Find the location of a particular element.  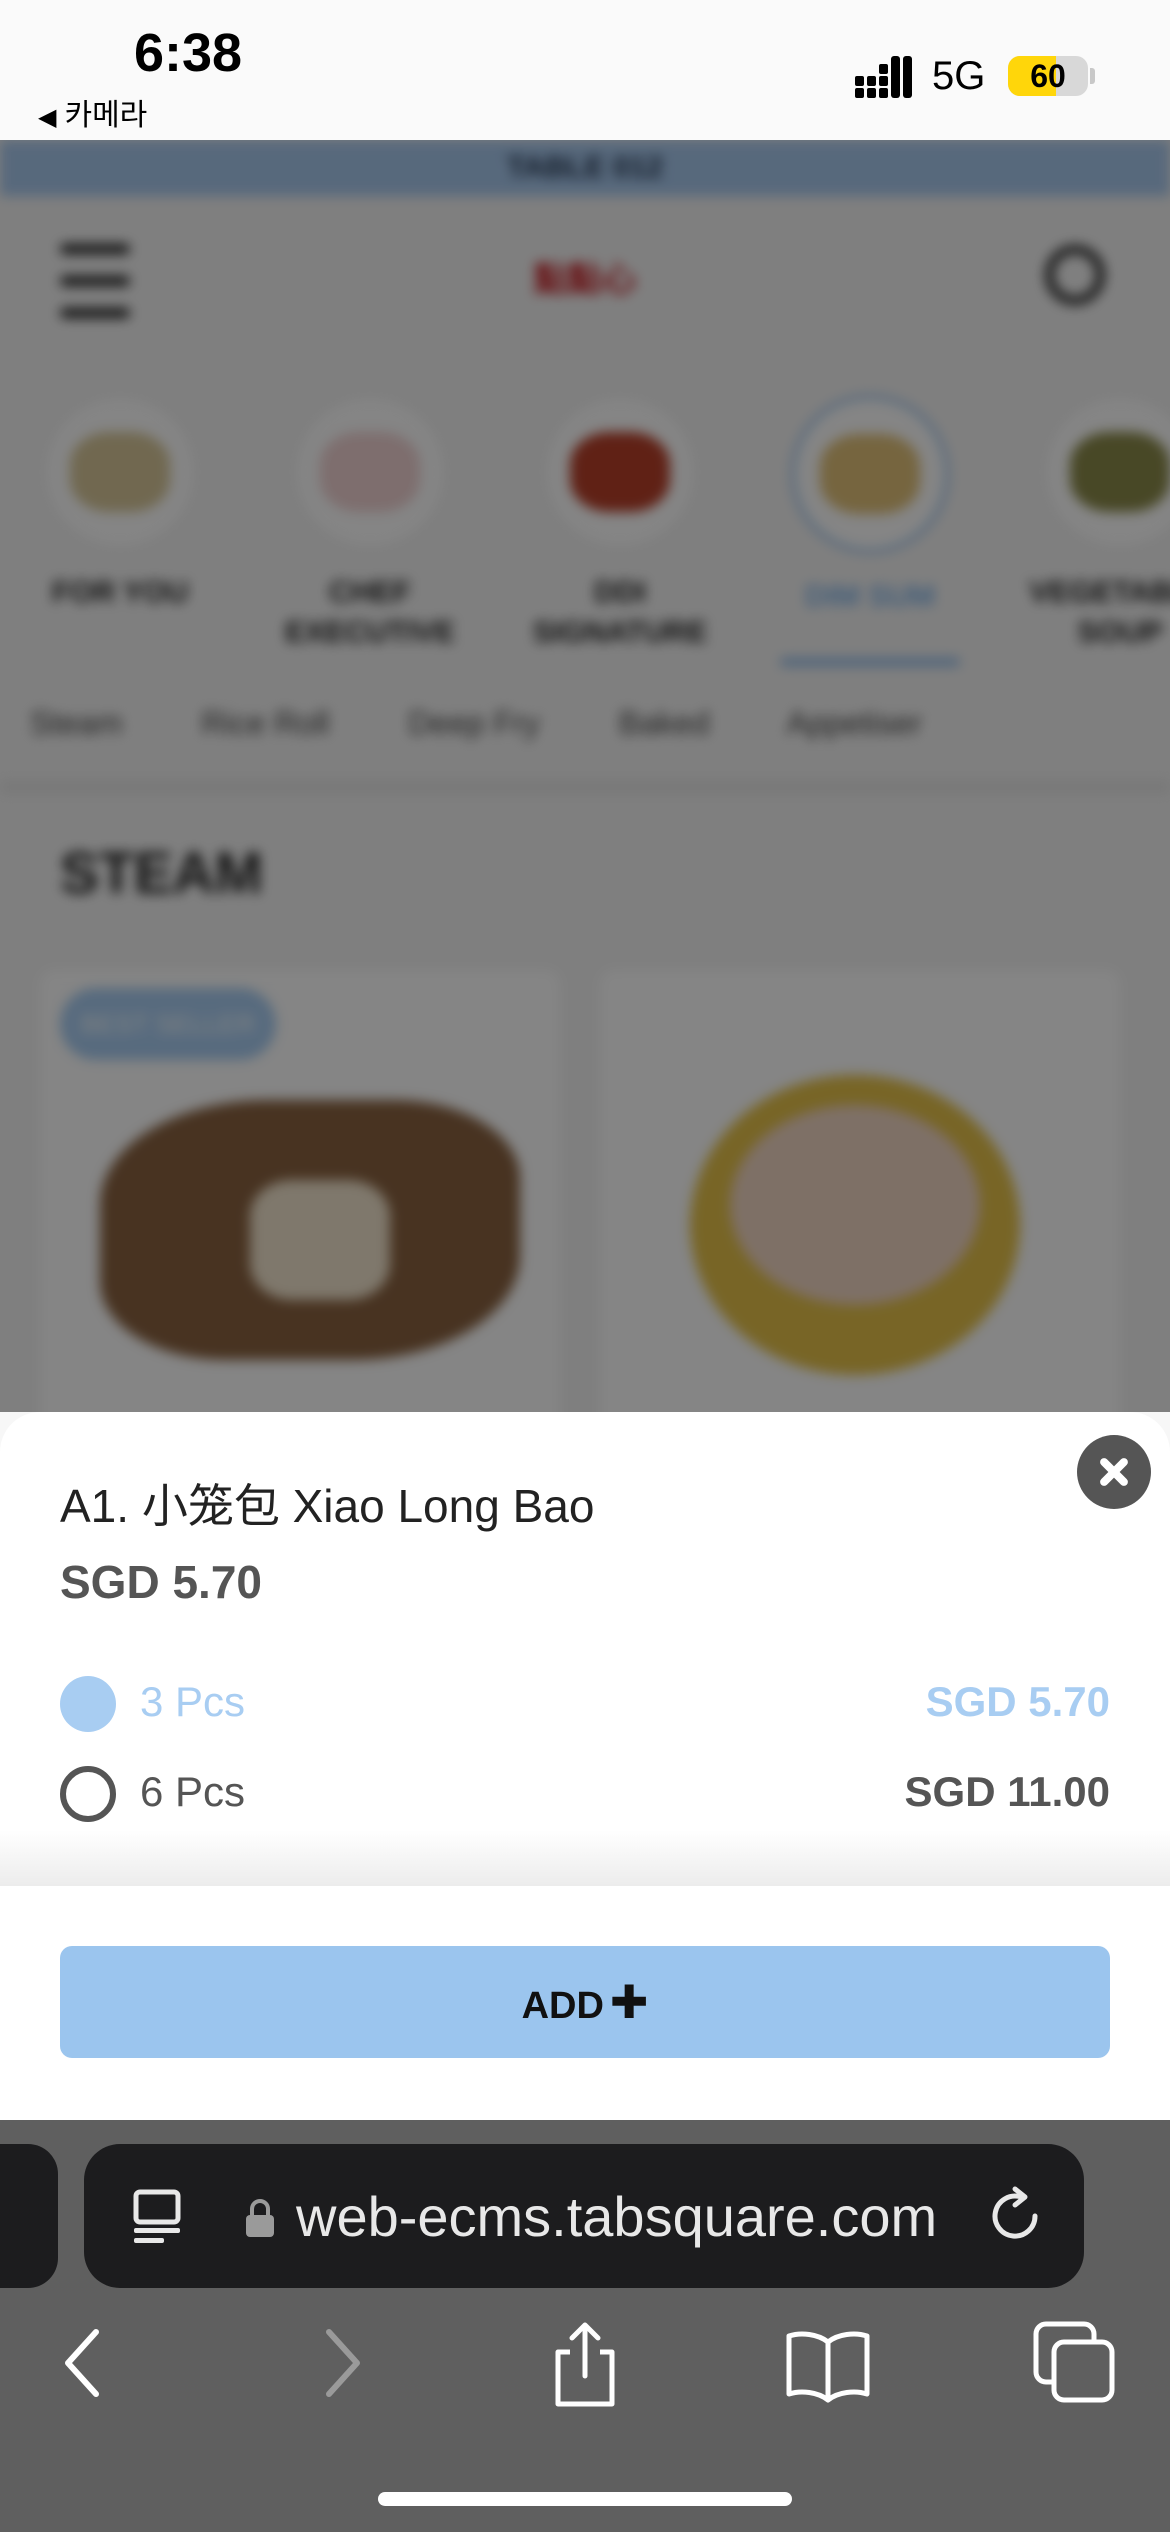

option-6-pcs: 6 Pcs SGD 11.00 is located at coordinates (585, 1794).